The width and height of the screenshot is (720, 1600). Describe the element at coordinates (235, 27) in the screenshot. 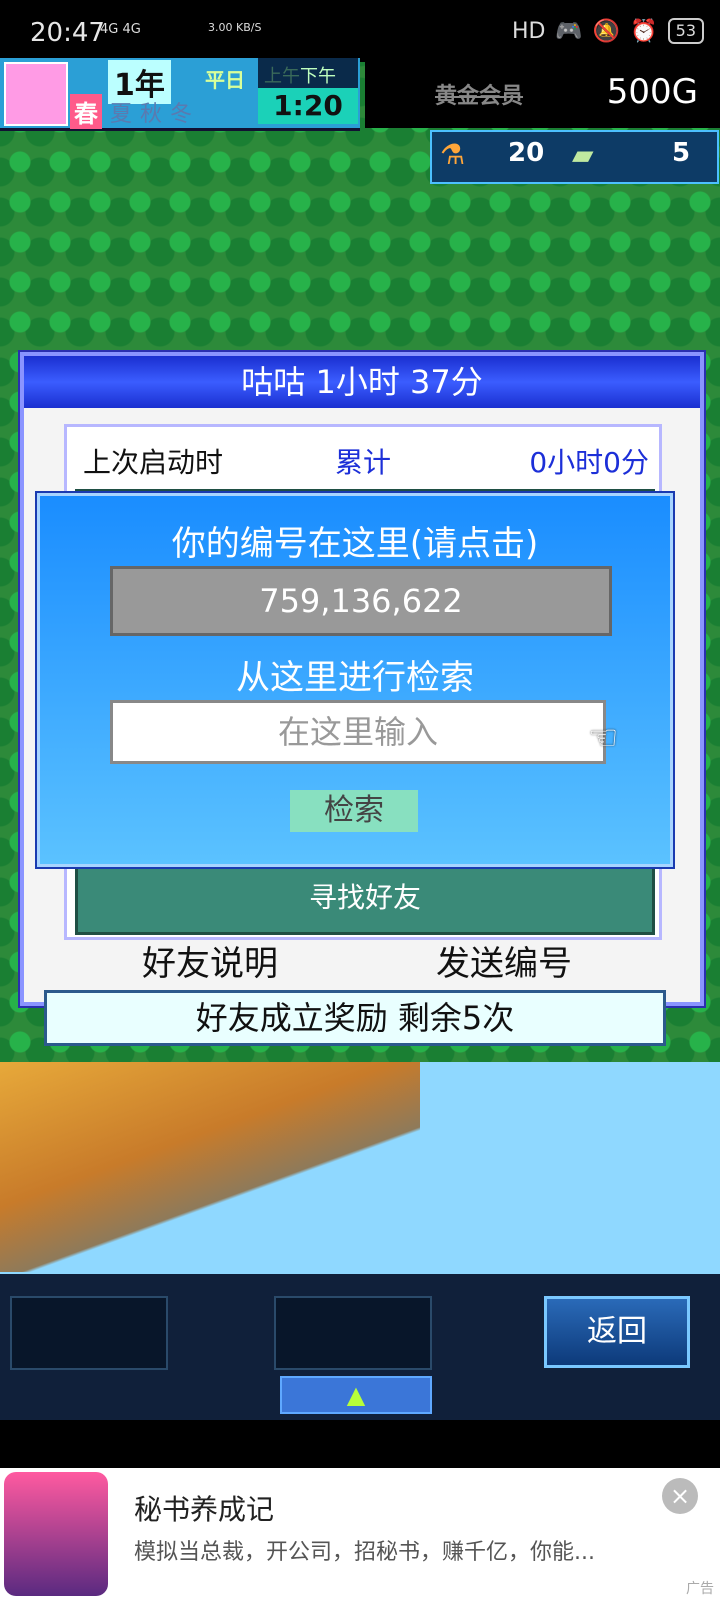

I see `network-speed: 3.00 KB/S` at that location.